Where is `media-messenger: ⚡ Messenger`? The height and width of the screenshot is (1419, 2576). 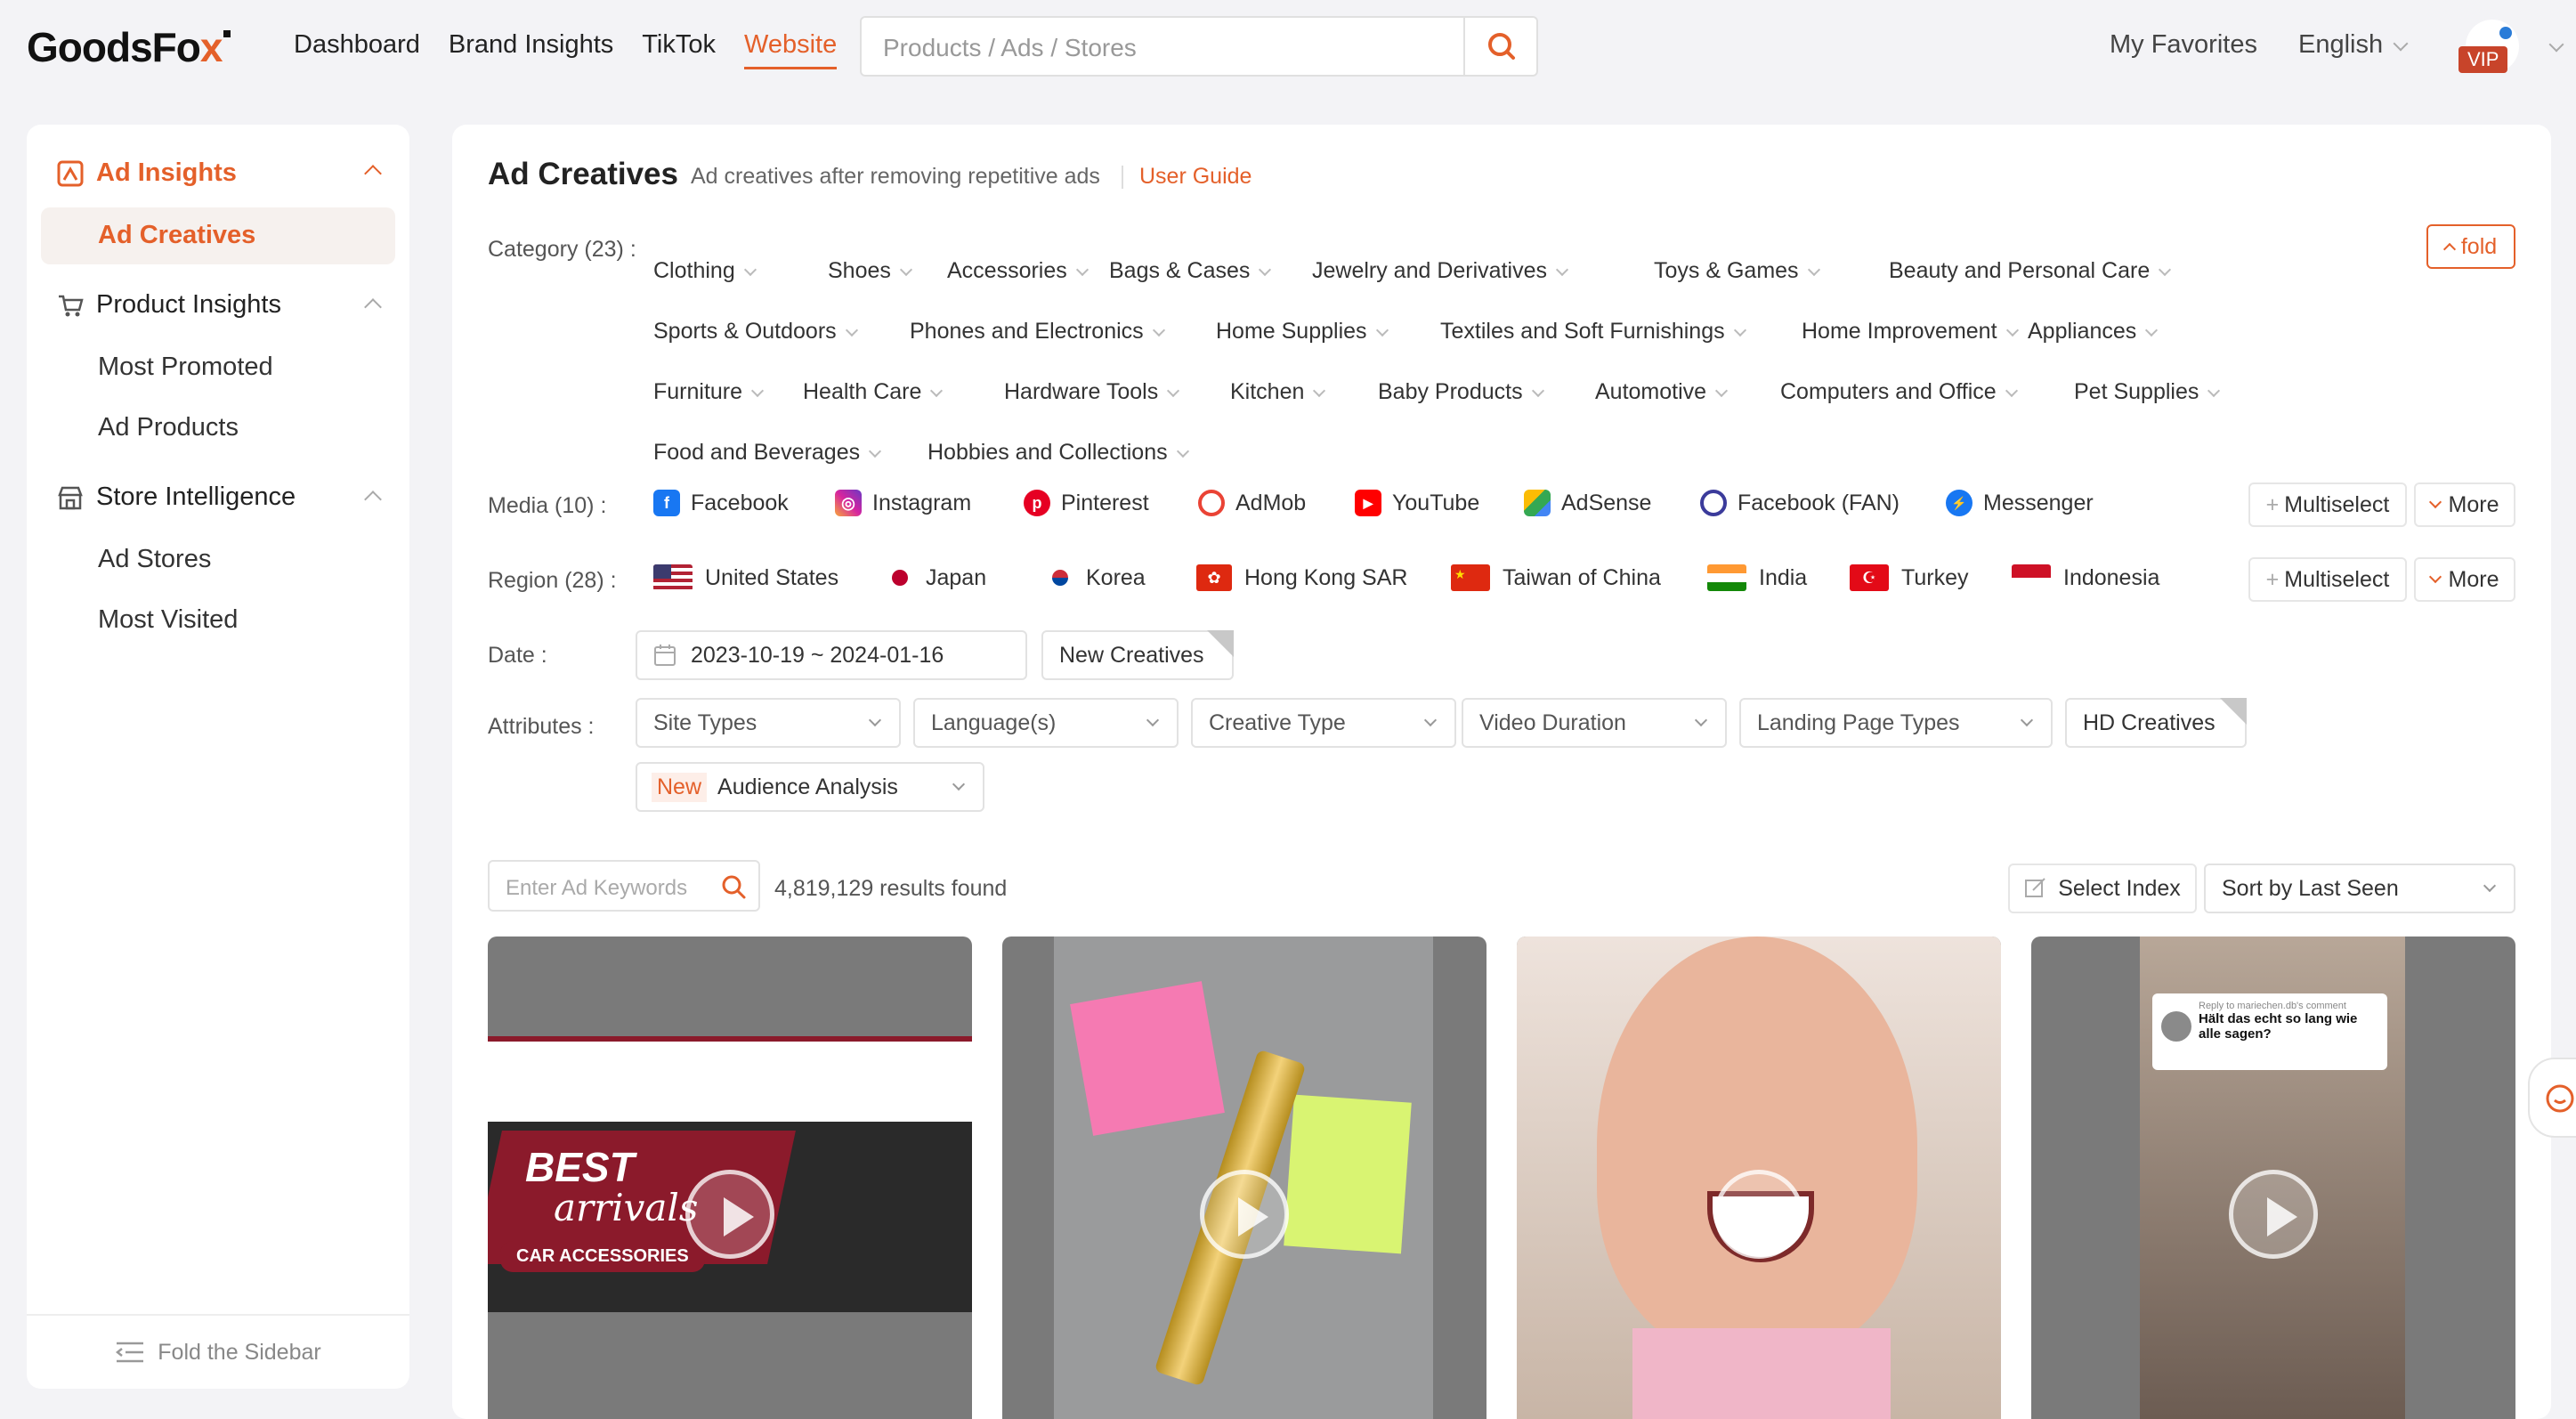 media-messenger: ⚡ Messenger is located at coordinates (2020, 503).